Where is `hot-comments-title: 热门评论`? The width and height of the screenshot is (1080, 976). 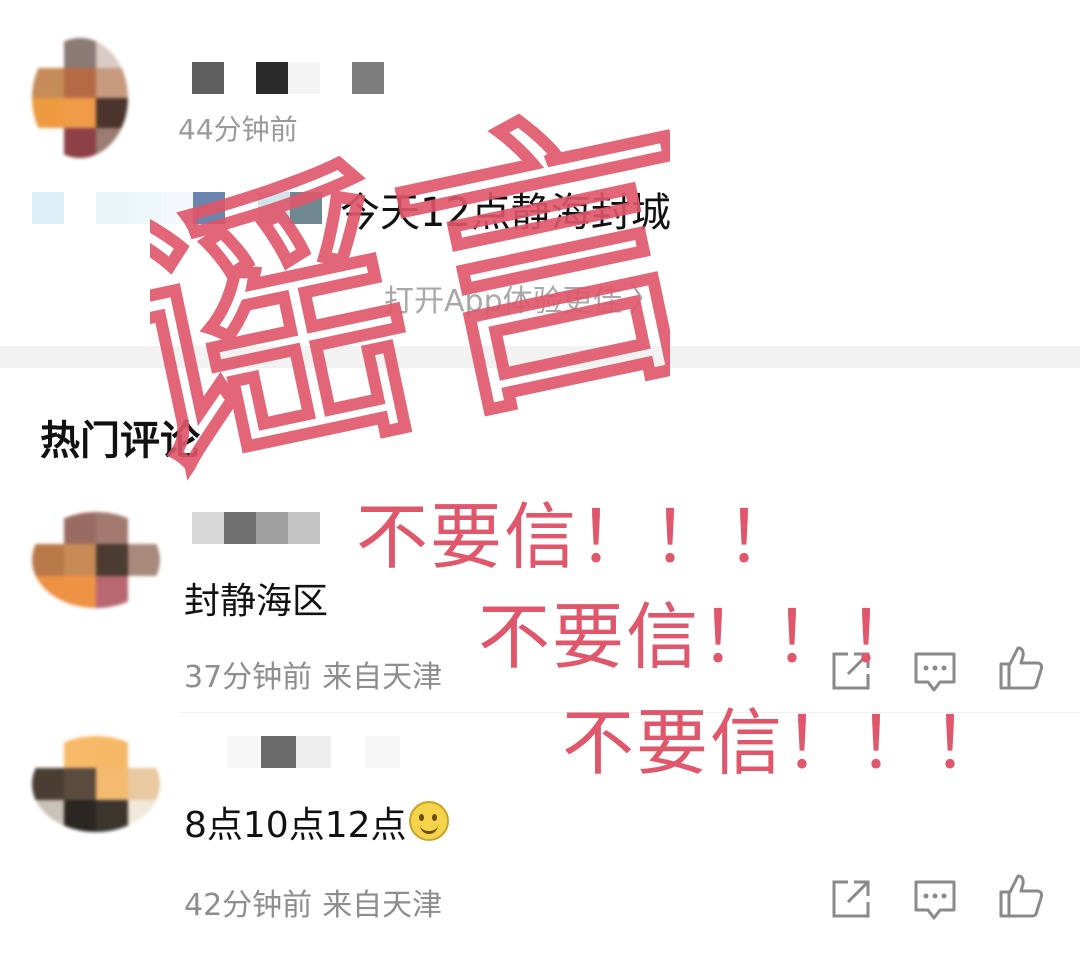 hot-comments-title: 热门评论 is located at coordinates (120, 441).